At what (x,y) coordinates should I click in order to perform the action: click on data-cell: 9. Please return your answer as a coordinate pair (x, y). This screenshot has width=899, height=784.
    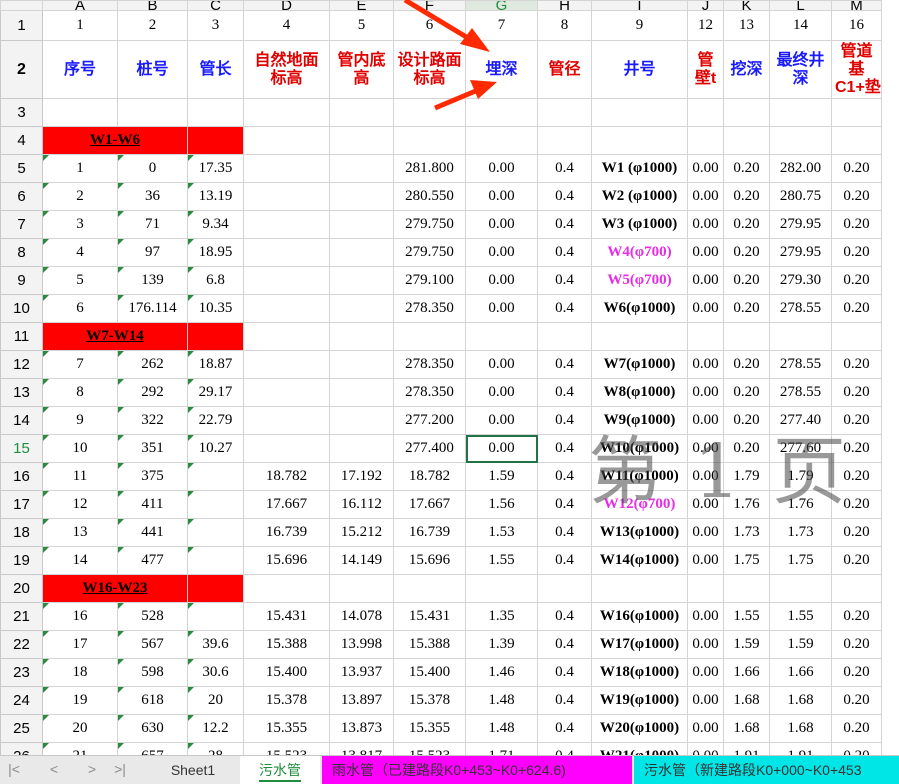
    Looking at the image, I should click on (80, 420).